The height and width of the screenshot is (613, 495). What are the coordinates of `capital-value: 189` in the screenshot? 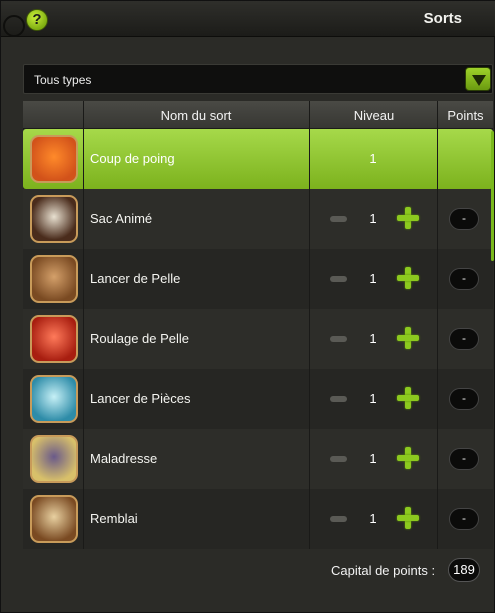 It's located at (464, 570).